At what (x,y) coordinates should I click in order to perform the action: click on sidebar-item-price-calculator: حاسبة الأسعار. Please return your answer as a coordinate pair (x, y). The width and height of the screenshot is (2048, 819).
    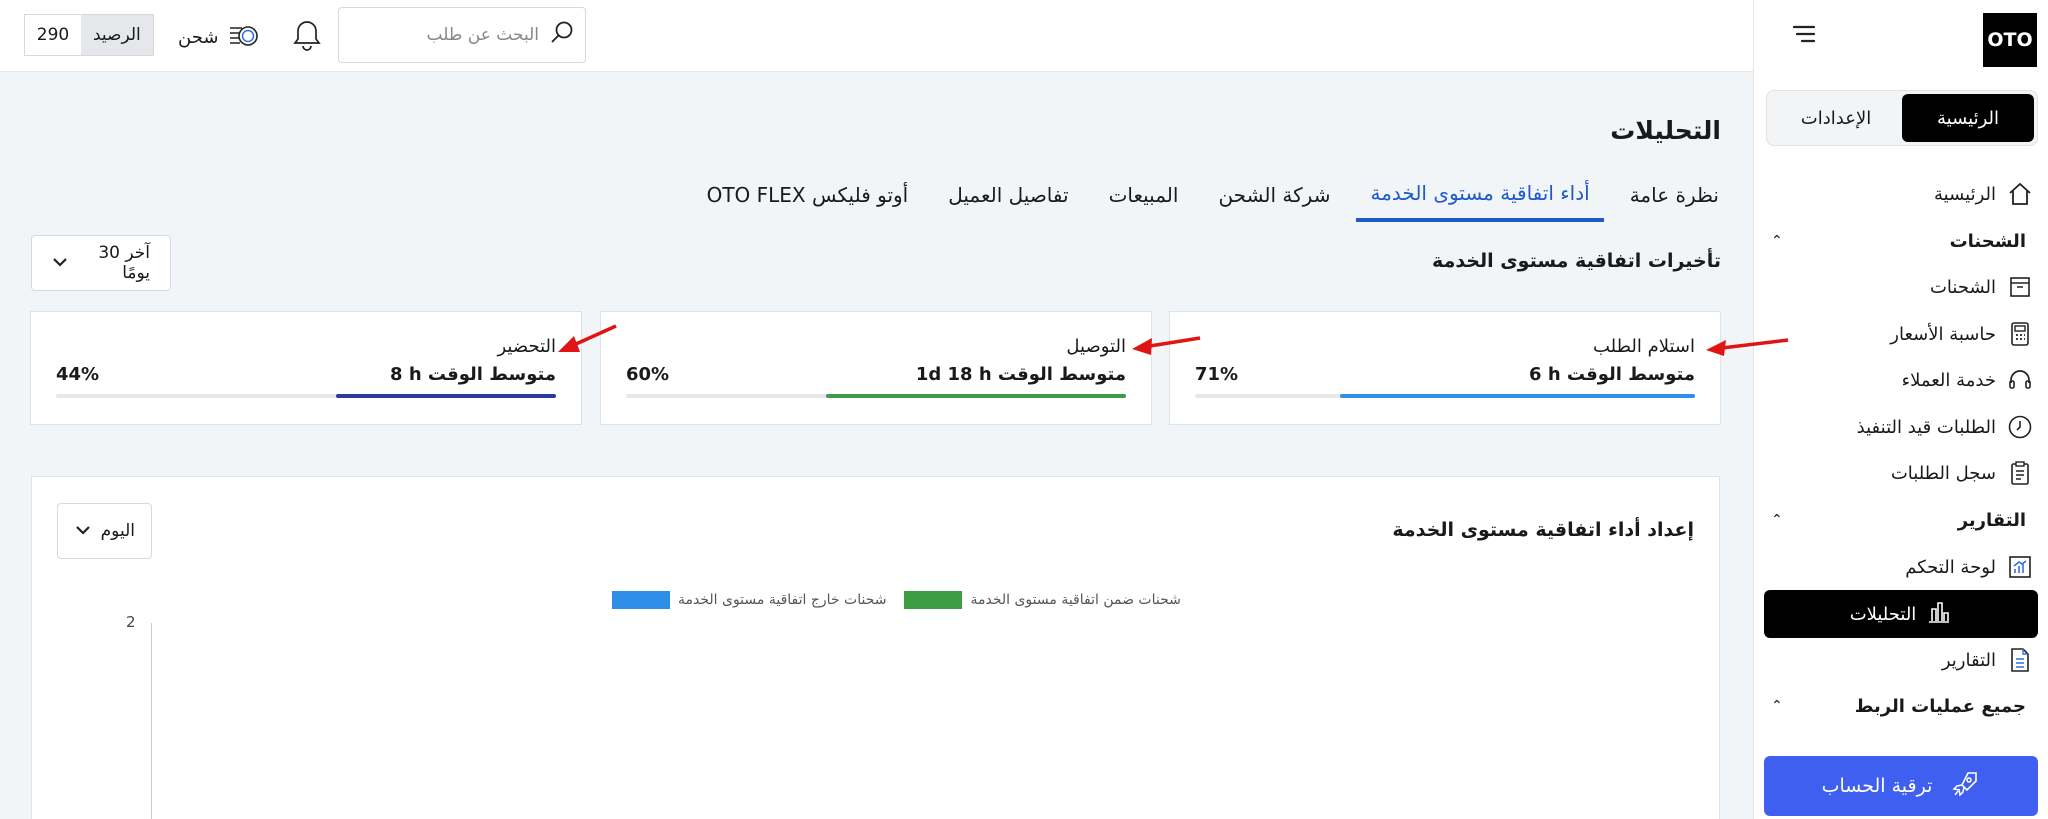
    Looking at the image, I should click on (1962, 334).